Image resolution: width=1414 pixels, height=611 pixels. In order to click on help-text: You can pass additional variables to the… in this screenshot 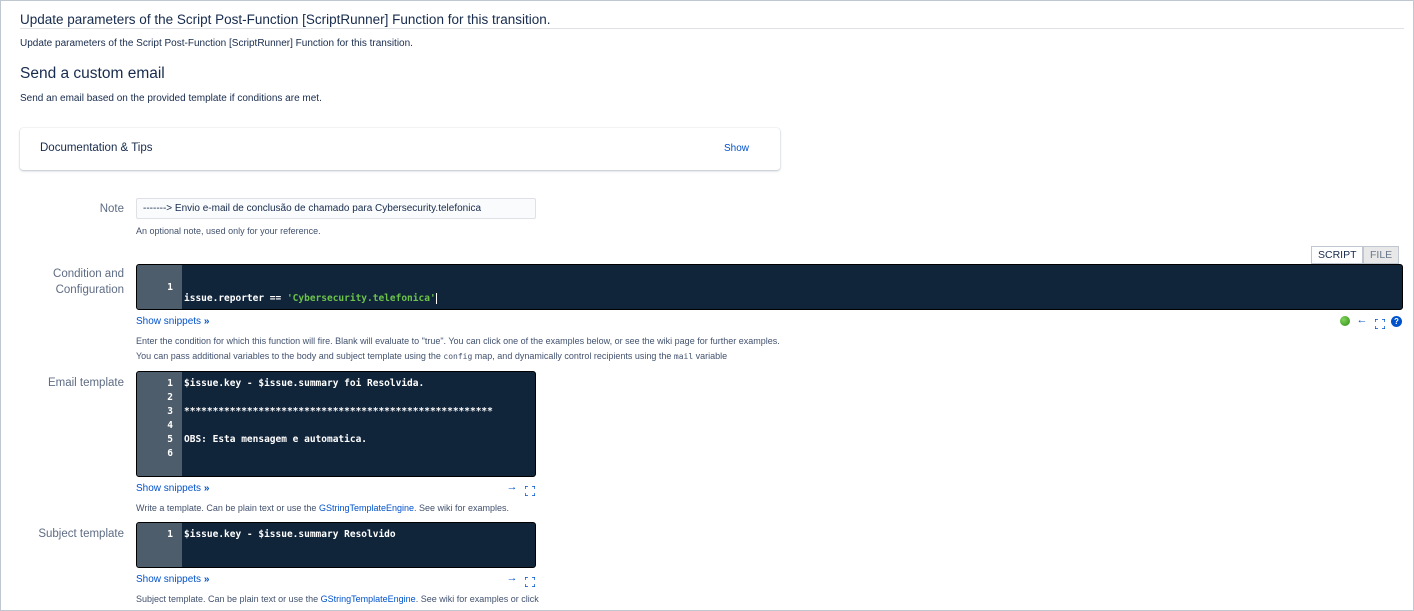, I will do `click(290, 356)`.